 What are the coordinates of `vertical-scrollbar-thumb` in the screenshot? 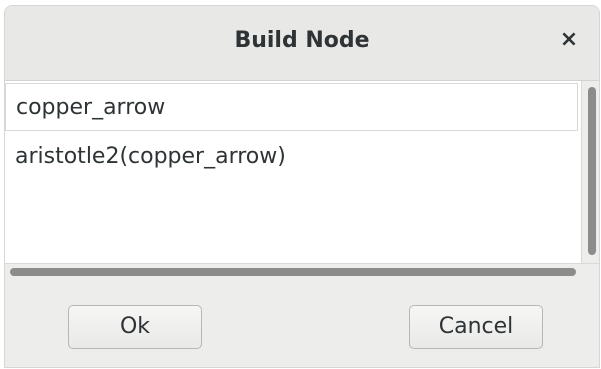 It's located at (592, 171).